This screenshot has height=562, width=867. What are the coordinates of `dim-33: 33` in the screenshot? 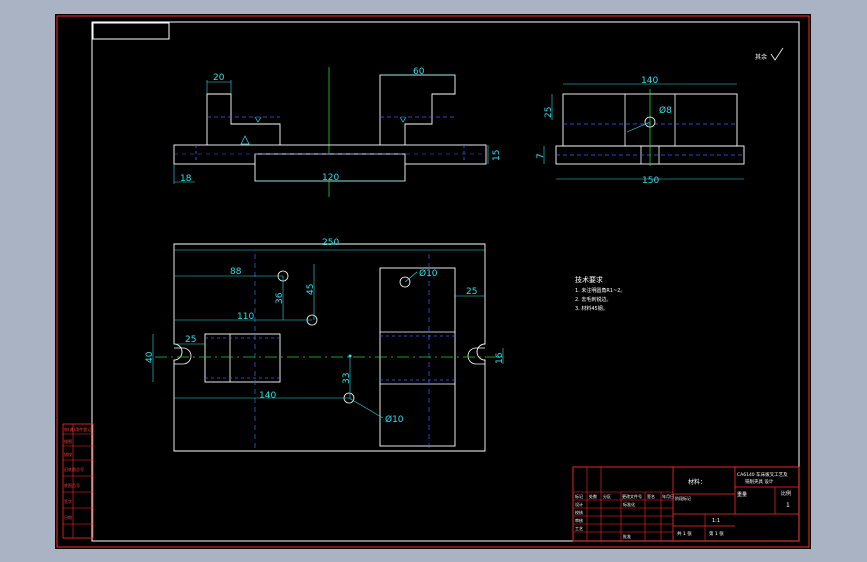 It's located at (347, 378).